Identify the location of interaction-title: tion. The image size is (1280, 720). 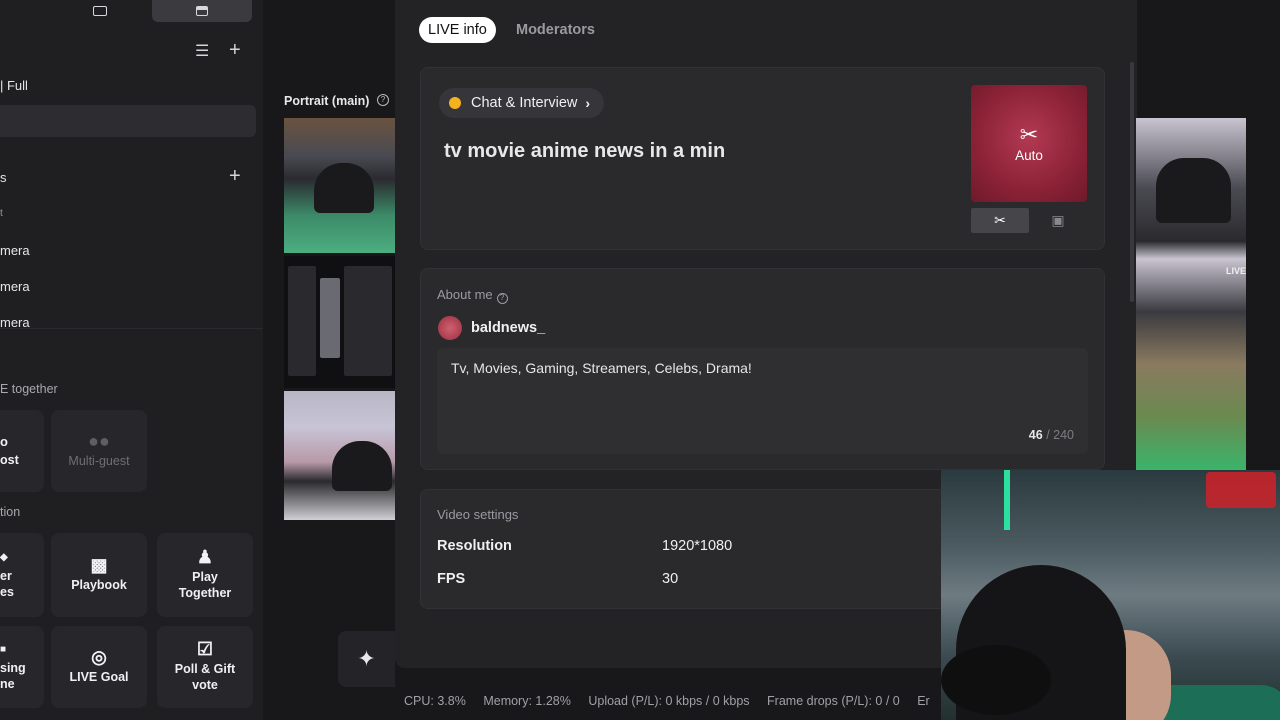
(10, 512).